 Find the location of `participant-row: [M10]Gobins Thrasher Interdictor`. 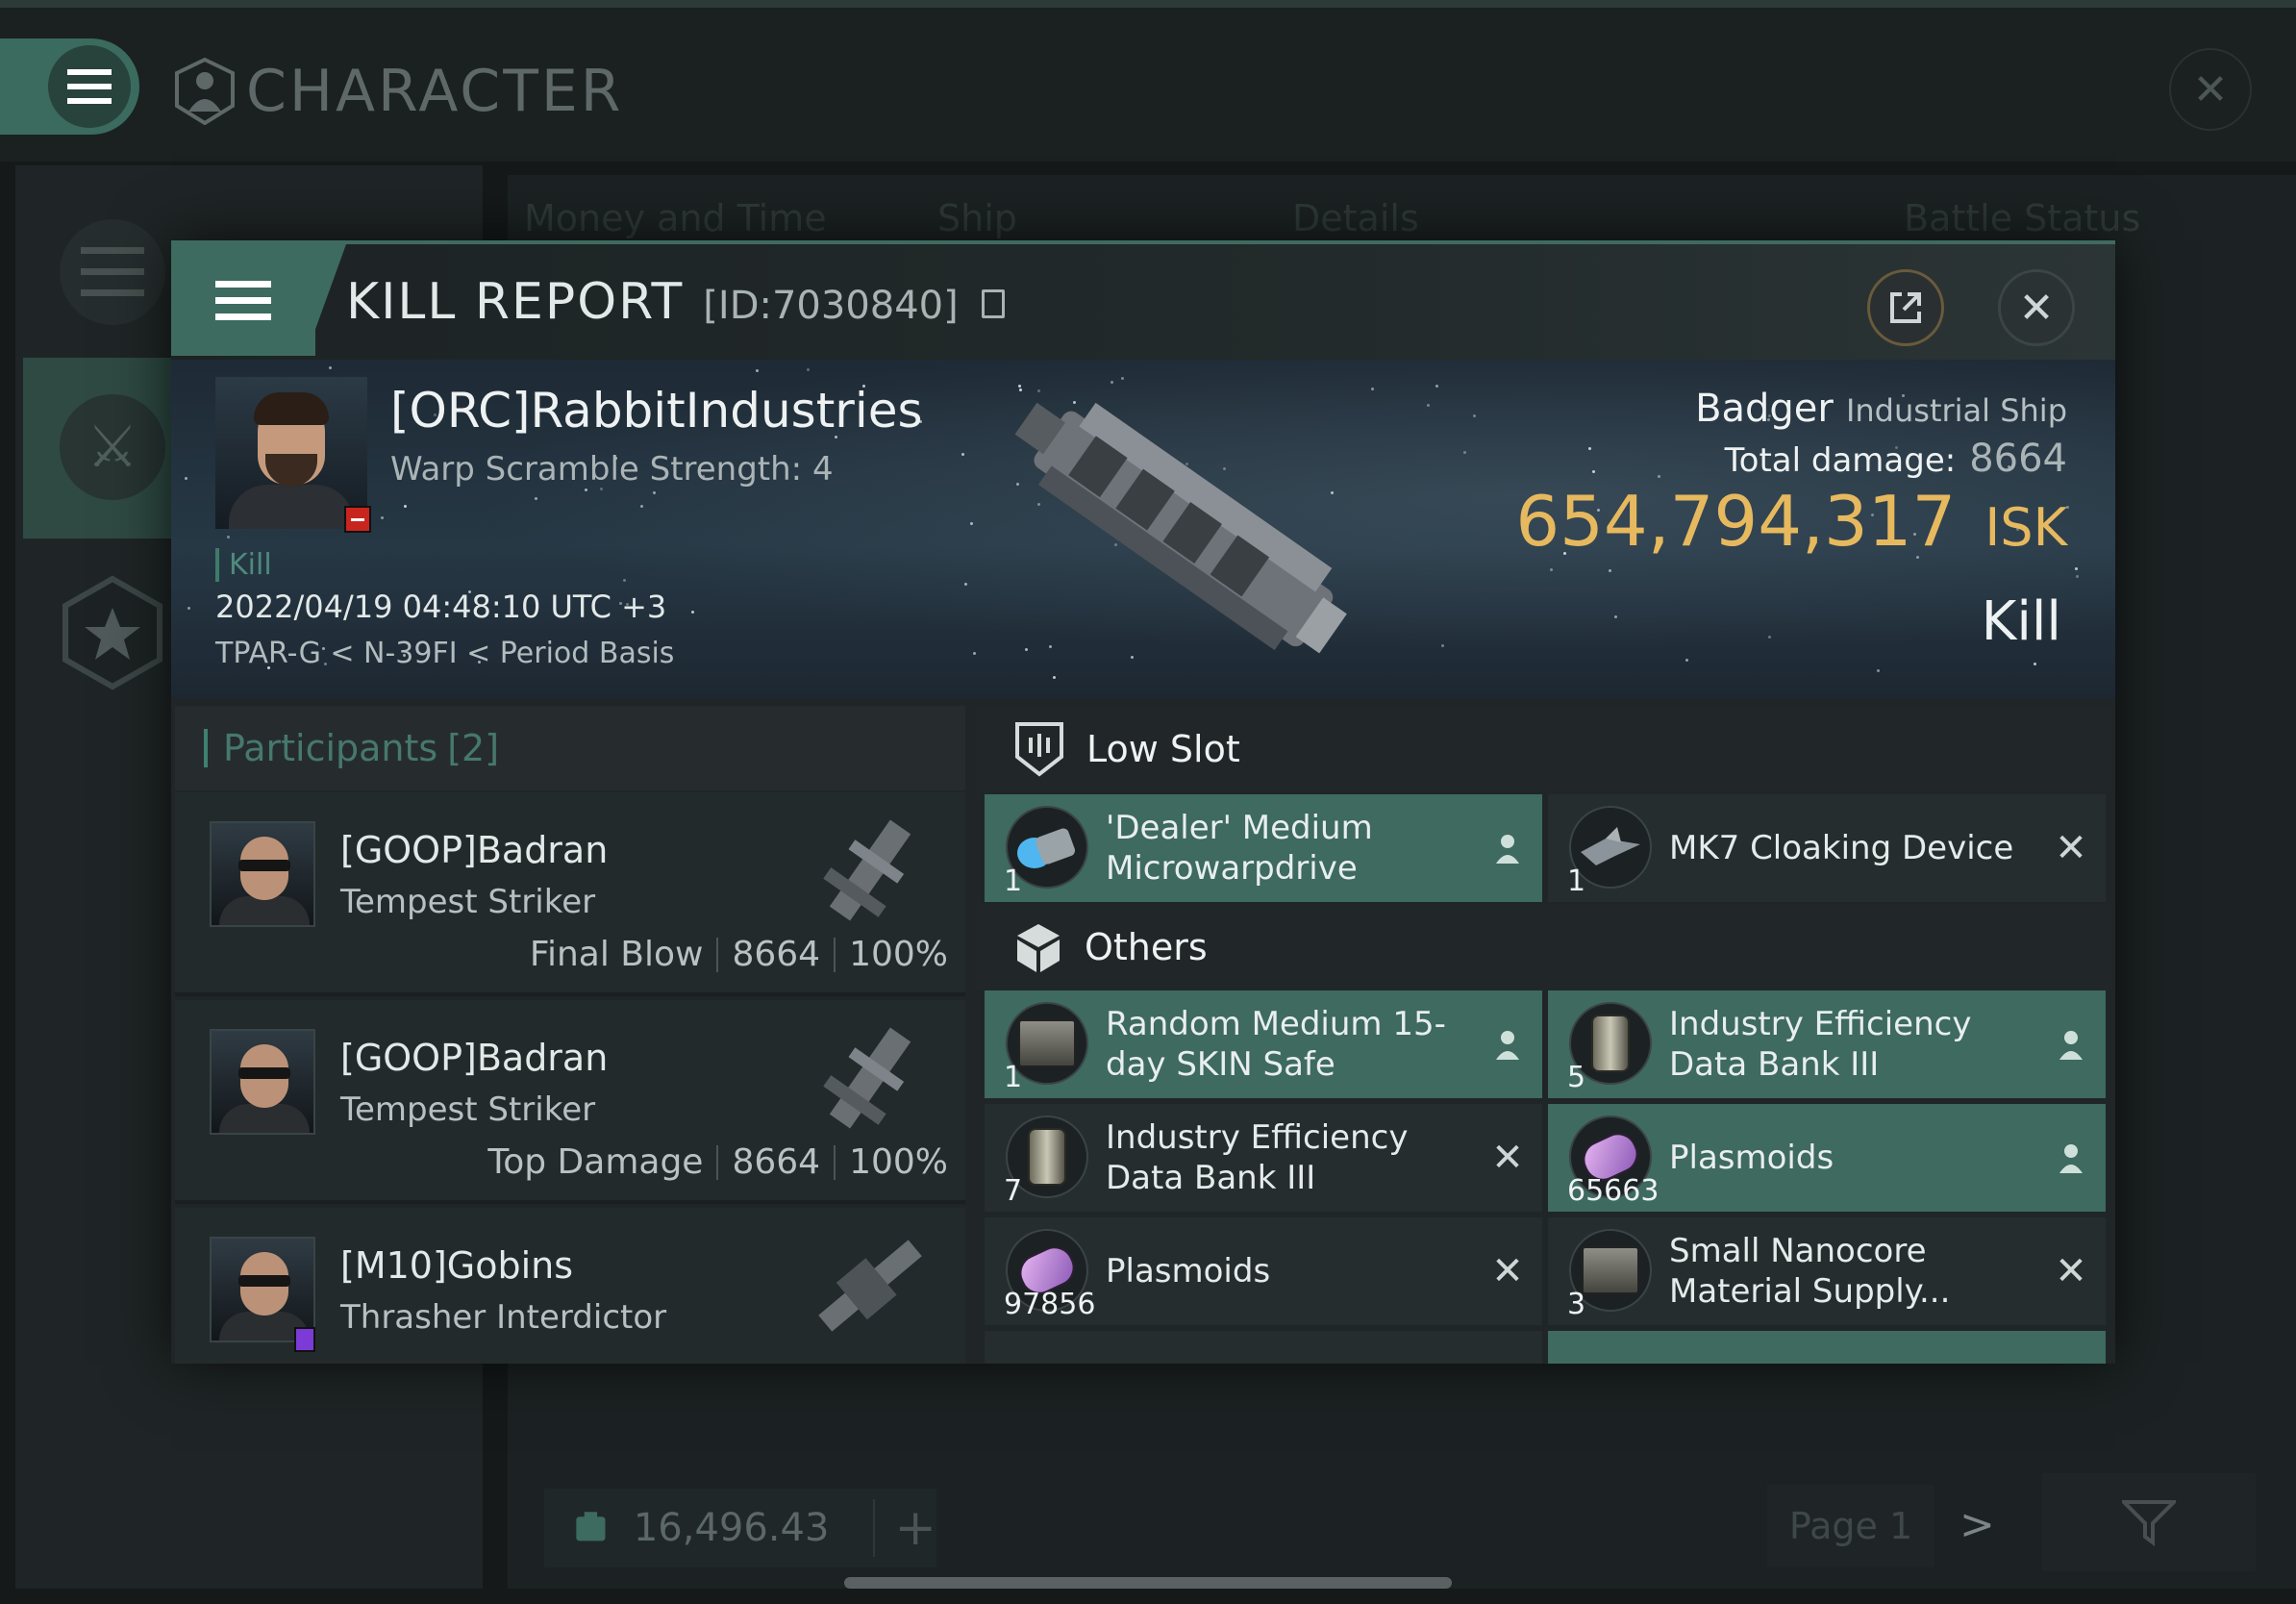

participant-row: [M10]Gobins Thrasher Interdictor is located at coordinates (570, 1286).